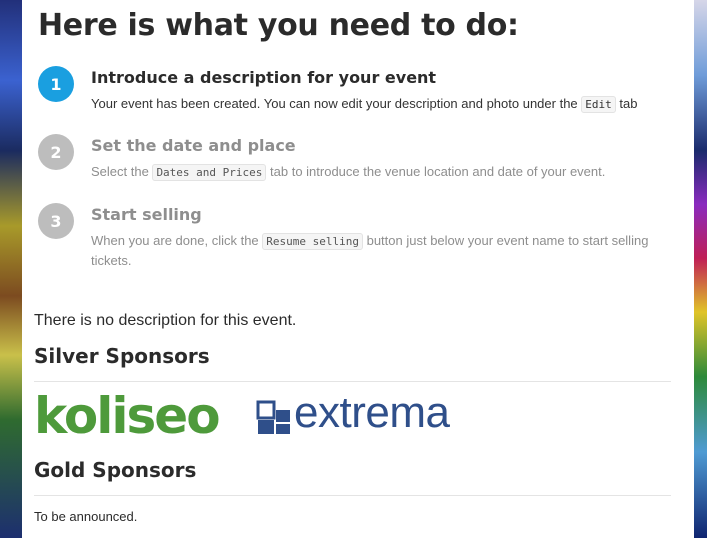 The image size is (707, 538). I want to click on koliseo-logo: koliseo, so click(127, 416).